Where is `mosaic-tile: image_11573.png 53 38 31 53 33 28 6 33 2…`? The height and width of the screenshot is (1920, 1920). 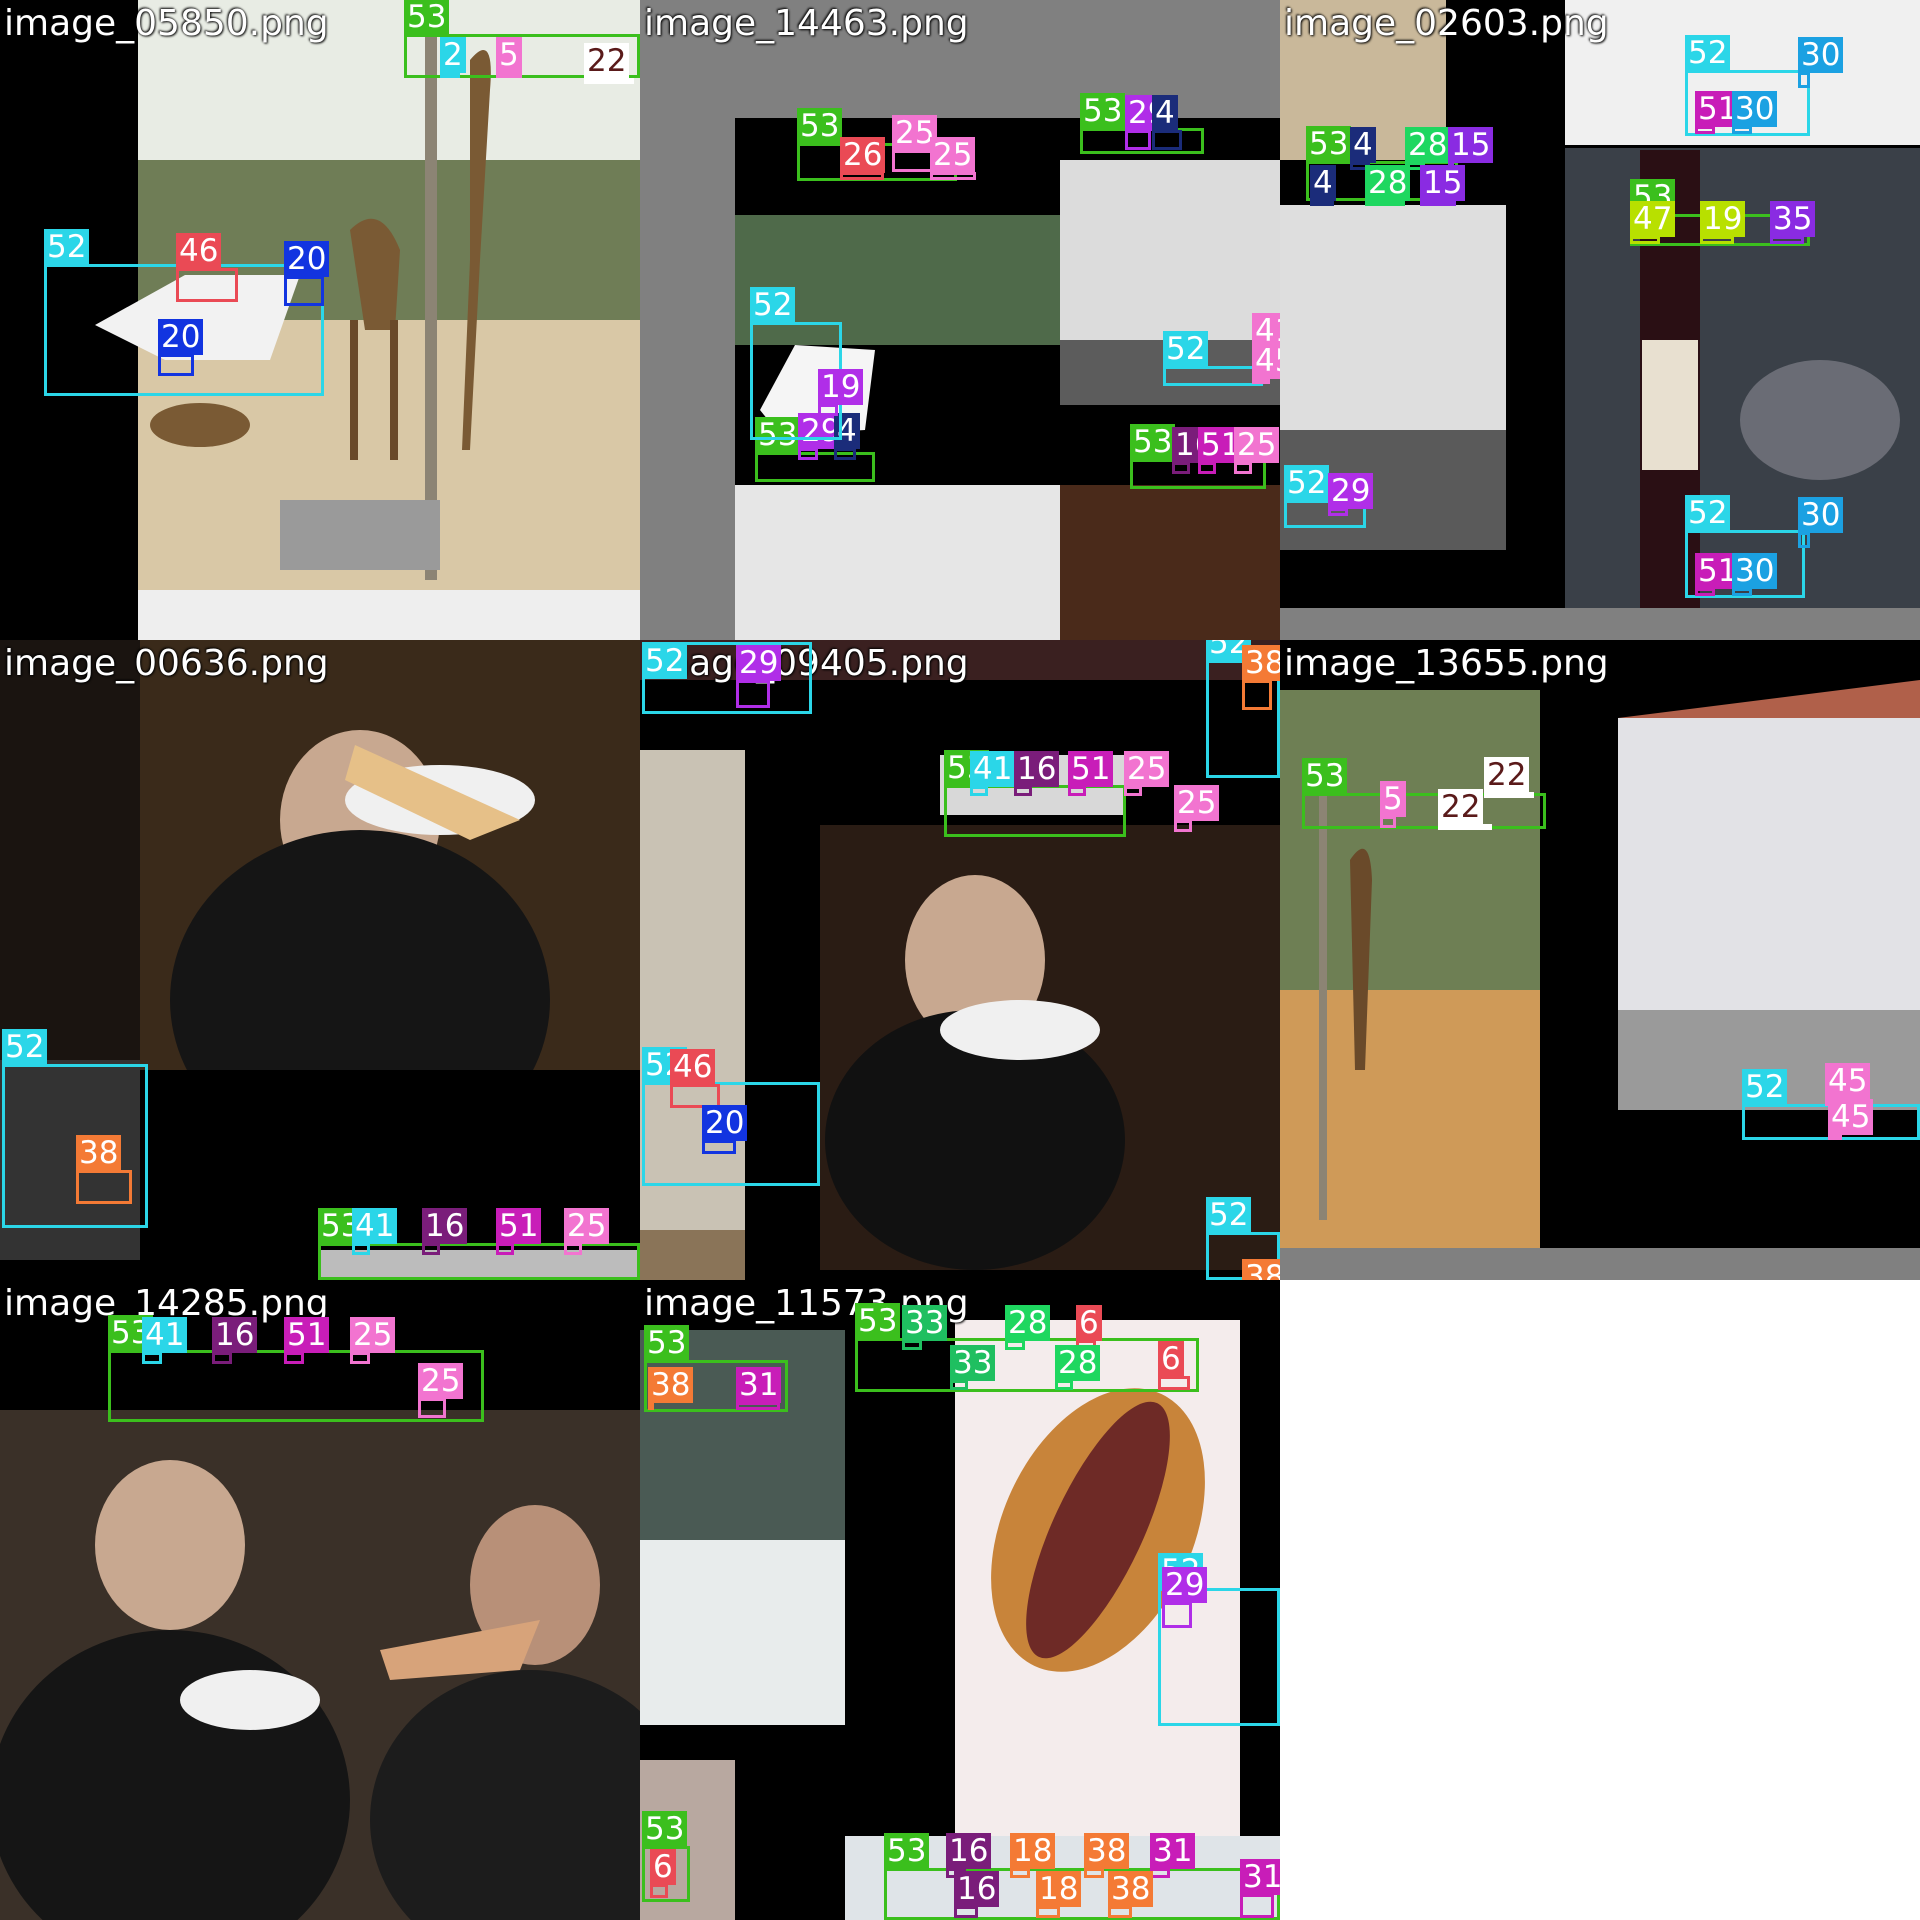 mosaic-tile: image_11573.png 53 38 31 53 33 28 6 33 2… is located at coordinates (960, 1600).